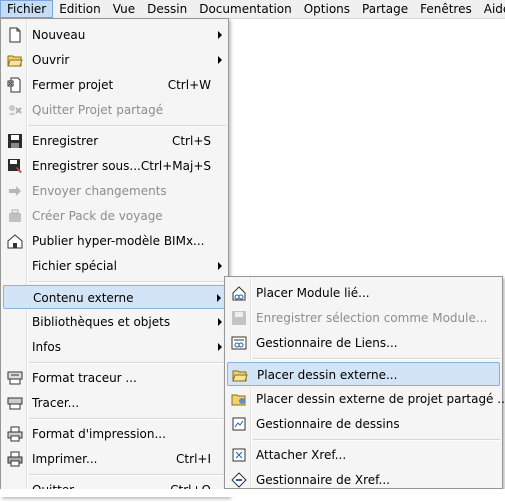  Describe the element at coordinates (46, 347) in the screenshot. I see `menu-item-label: Infos` at that location.